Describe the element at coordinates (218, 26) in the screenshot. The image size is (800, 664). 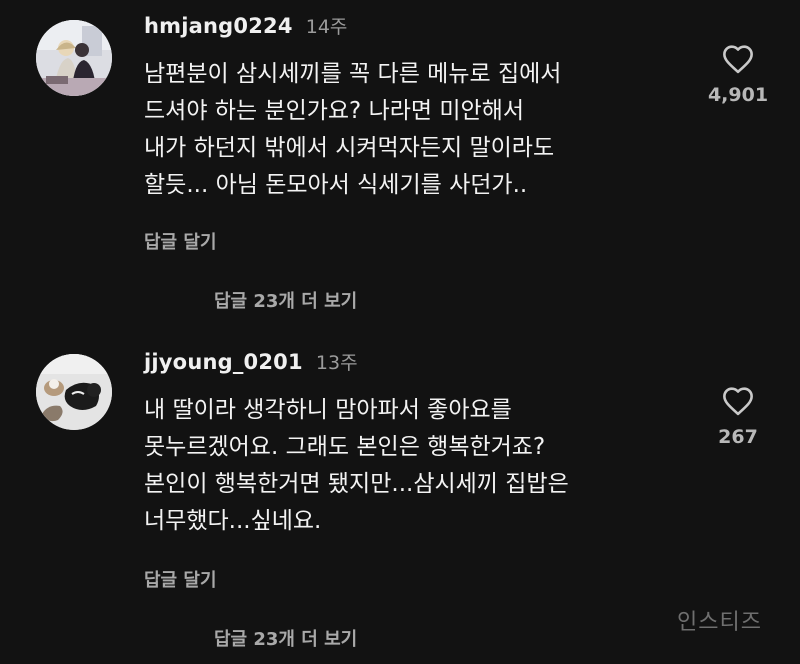
I see `username: hmjang0224` at that location.